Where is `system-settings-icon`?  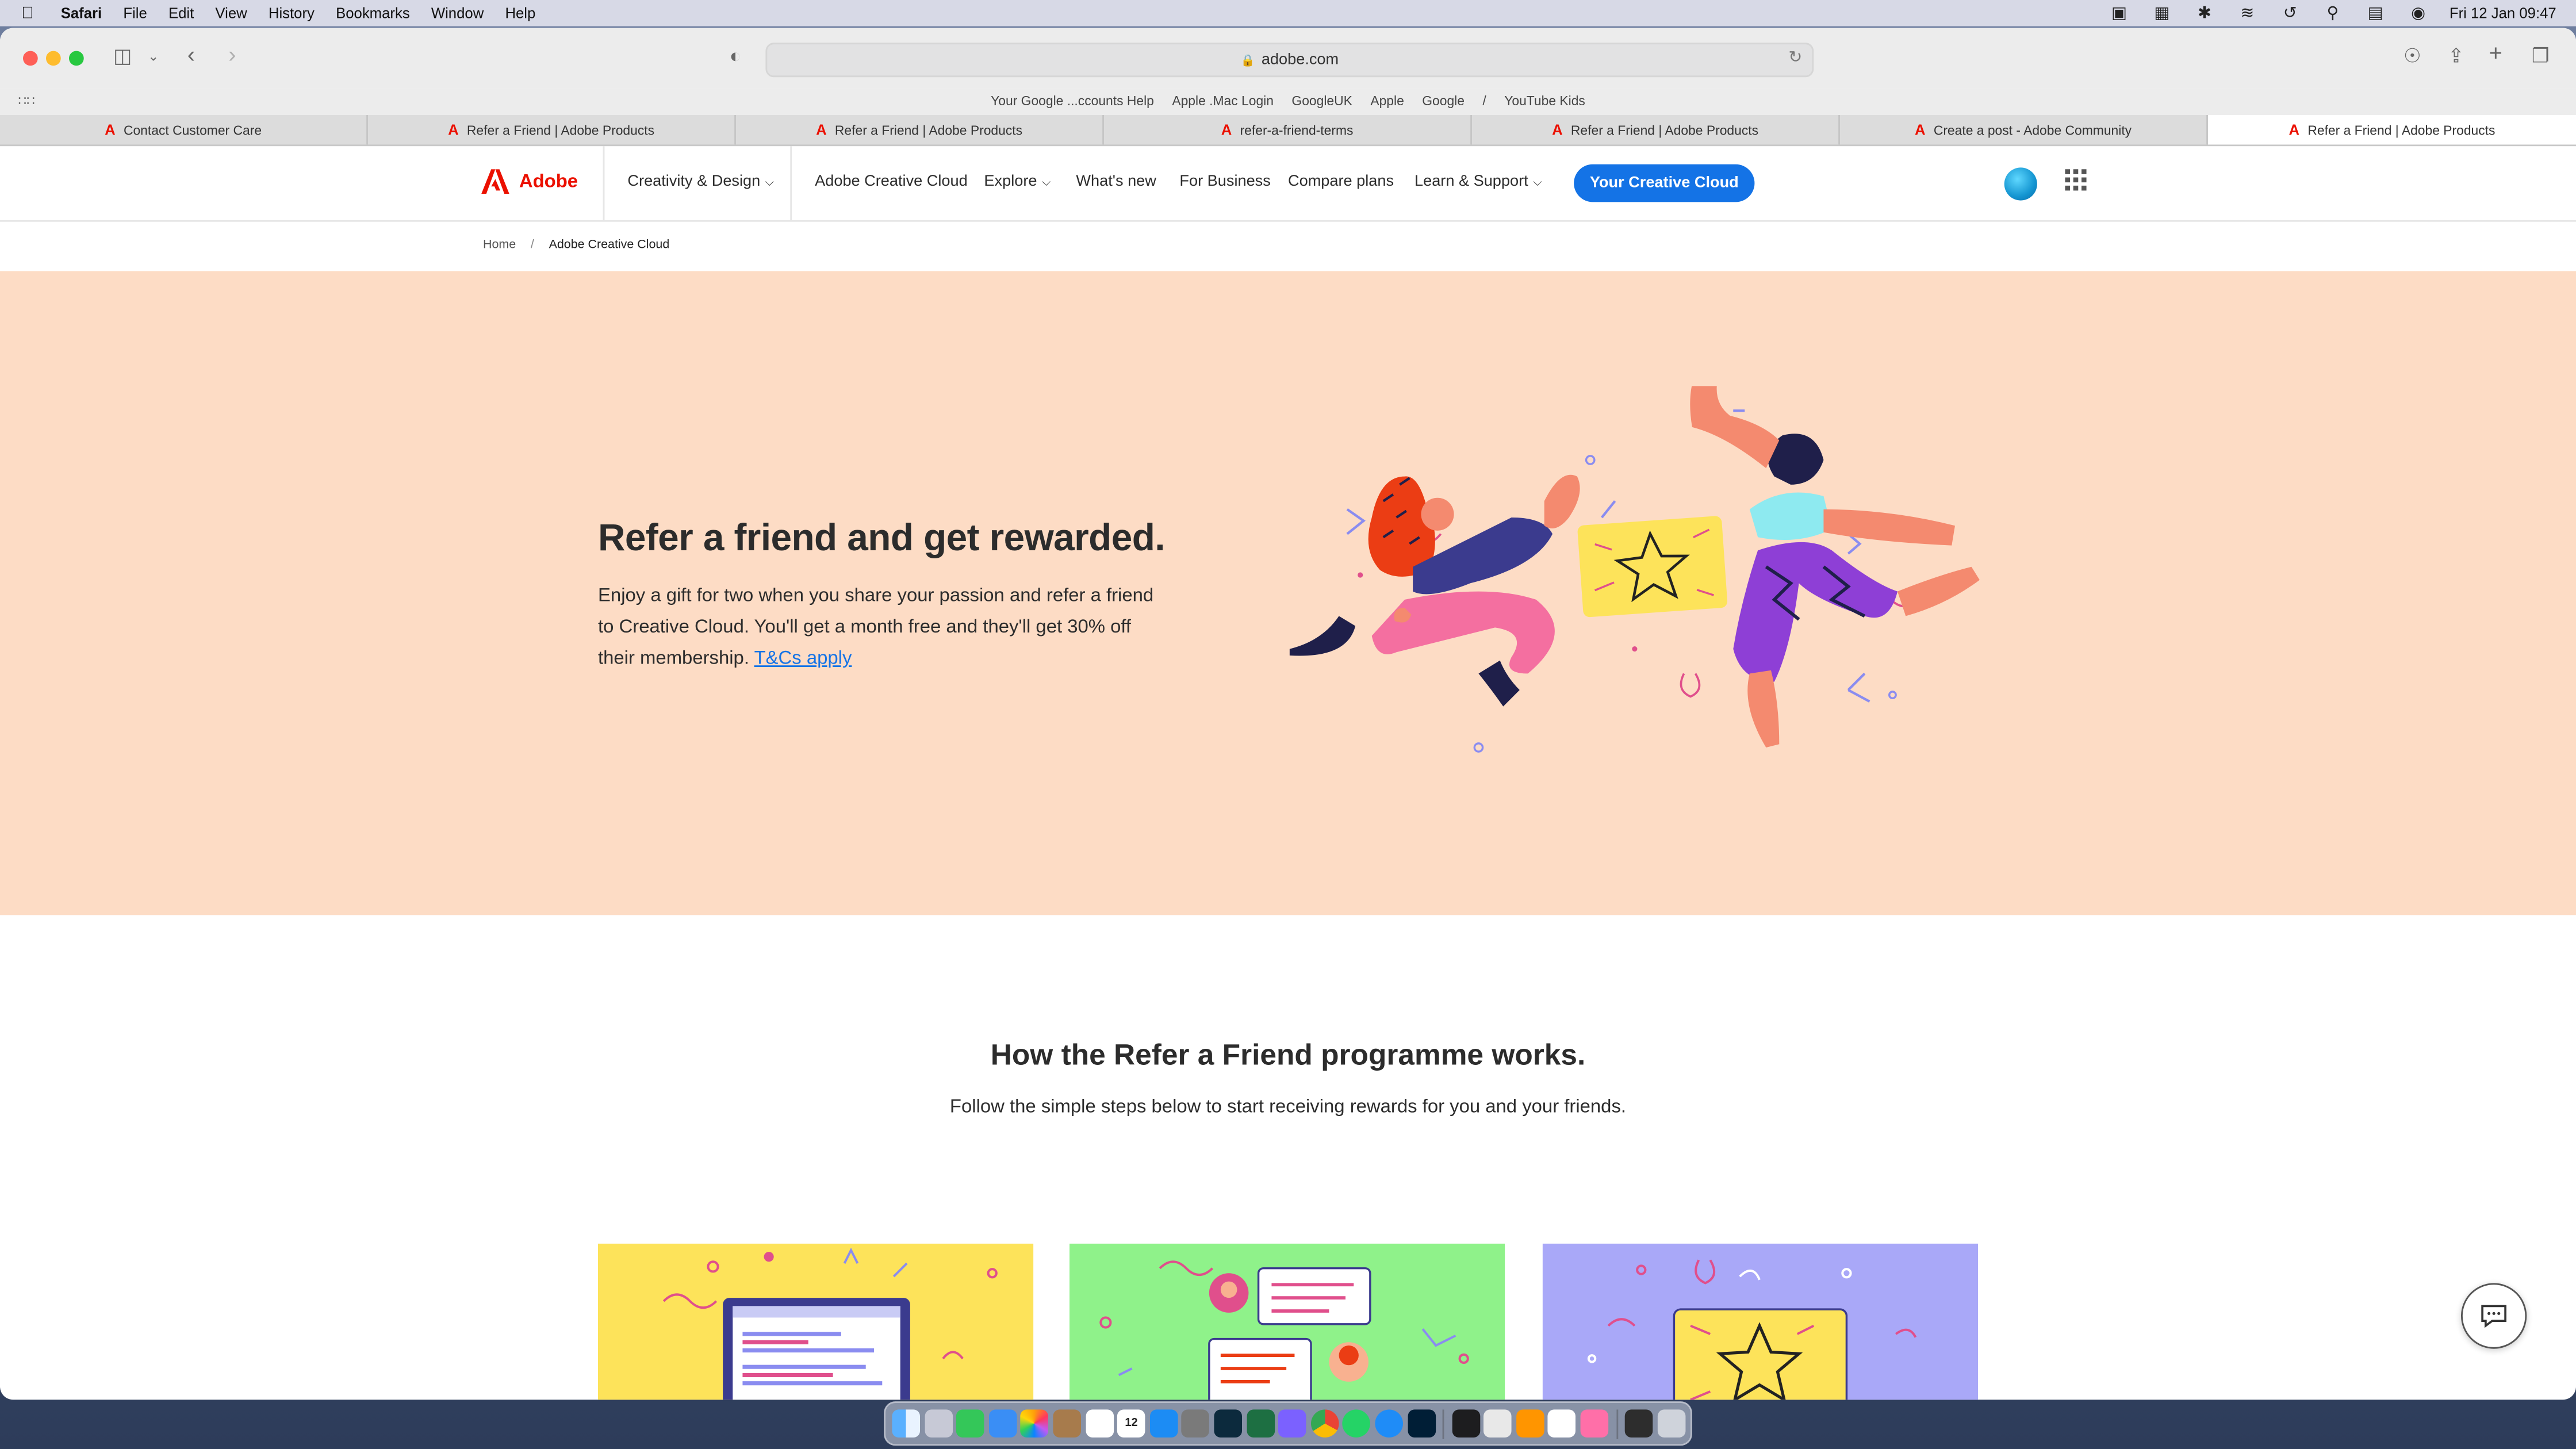
system-settings-icon is located at coordinates (1196, 1423).